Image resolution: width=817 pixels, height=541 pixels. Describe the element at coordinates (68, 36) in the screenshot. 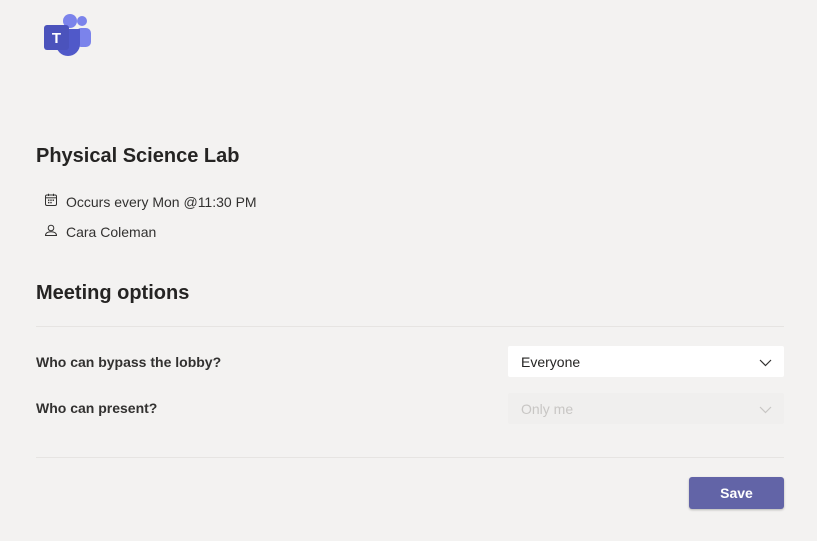

I see `teams-logo-icon: T` at that location.